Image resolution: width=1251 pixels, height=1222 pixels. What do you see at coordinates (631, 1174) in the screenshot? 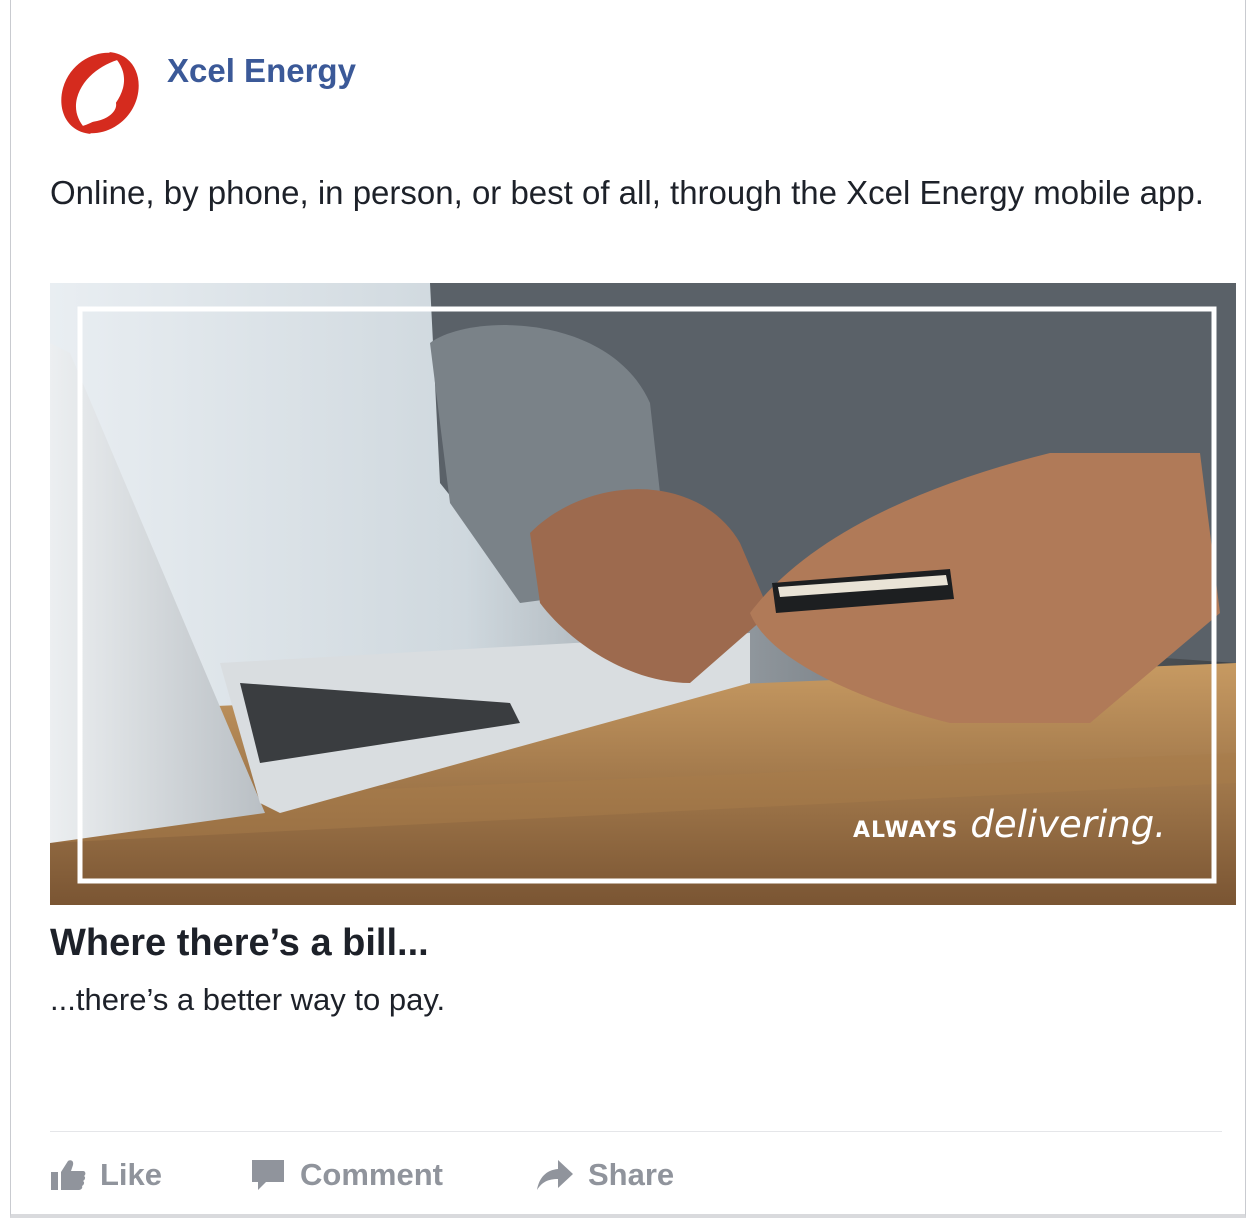
I see `share-label: Share` at bounding box center [631, 1174].